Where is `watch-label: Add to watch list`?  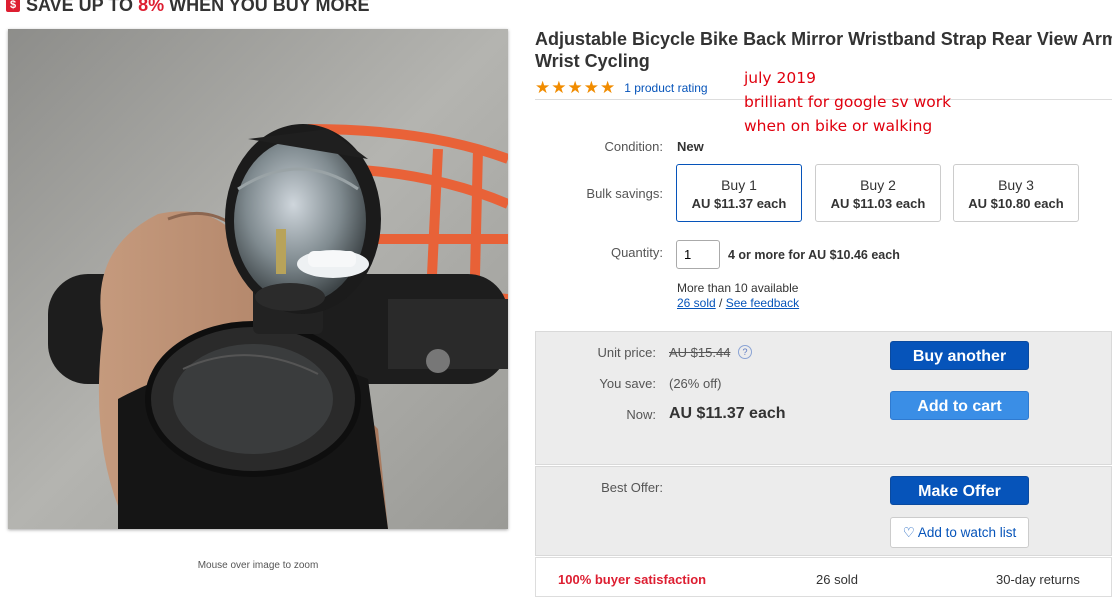 watch-label: Add to watch list is located at coordinates (967, 532).